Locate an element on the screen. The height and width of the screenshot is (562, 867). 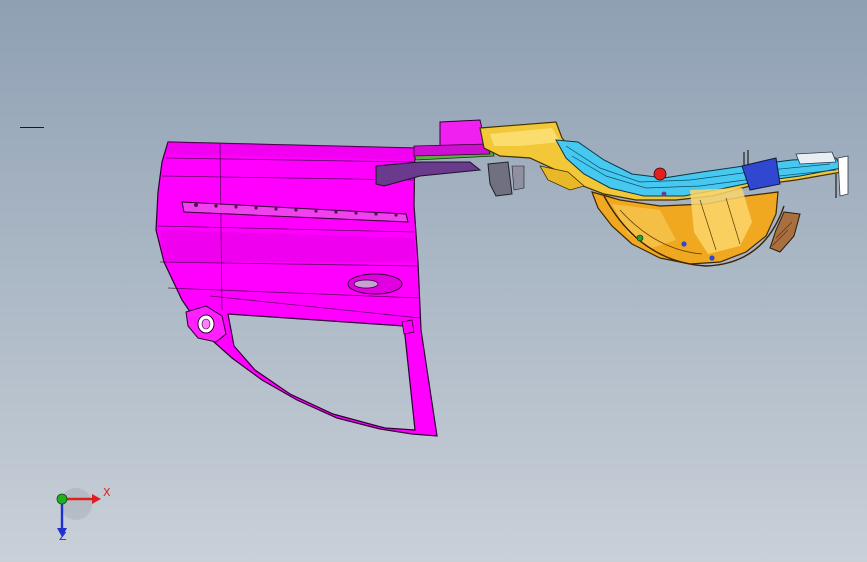
orientation-triad: X Z is located at coordinates (84, 517).